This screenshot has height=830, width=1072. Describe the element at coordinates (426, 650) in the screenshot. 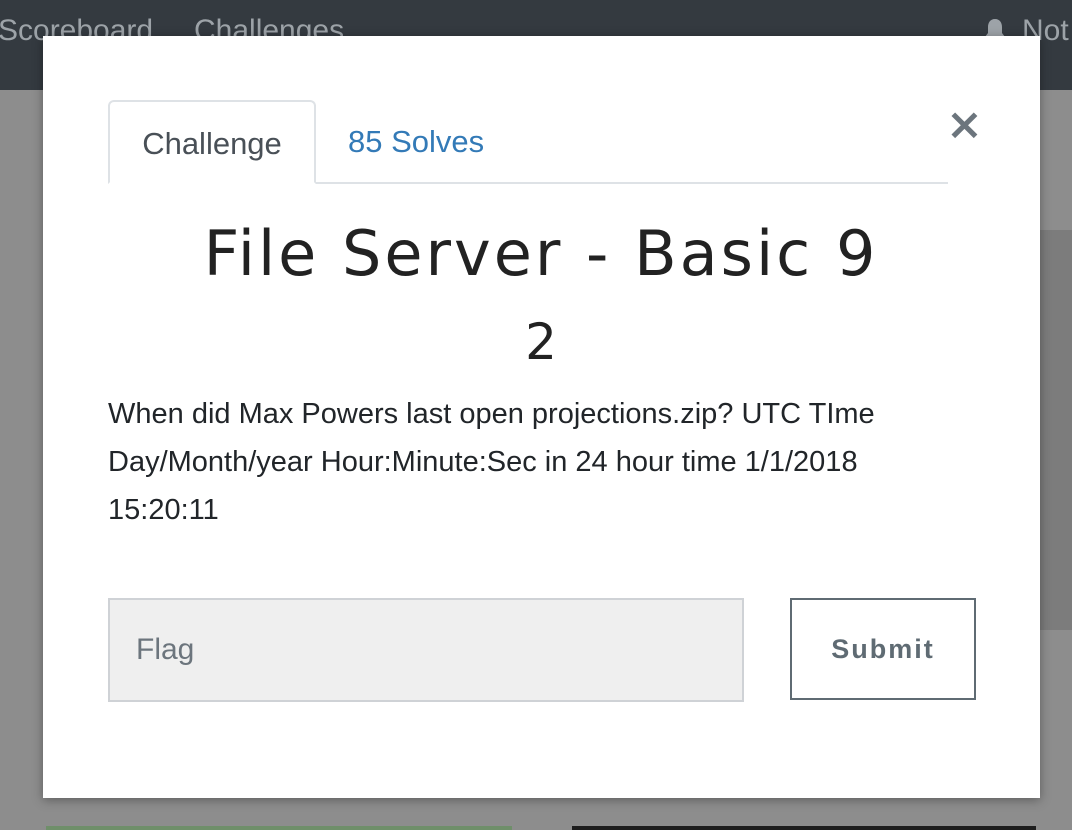

I see `flag-input` at that location.